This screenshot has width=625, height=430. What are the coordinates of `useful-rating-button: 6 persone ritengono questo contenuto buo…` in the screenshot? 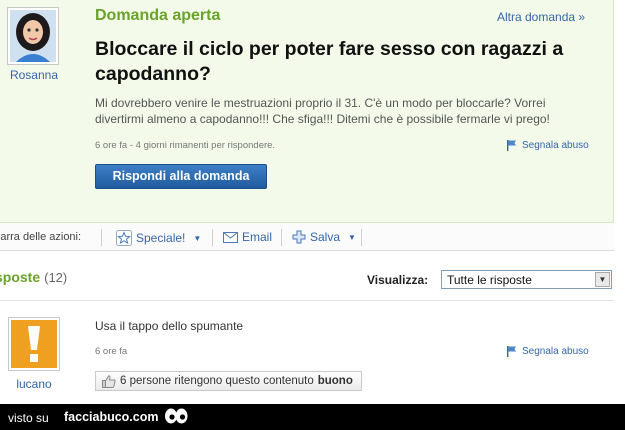 It's located at (228, 381).